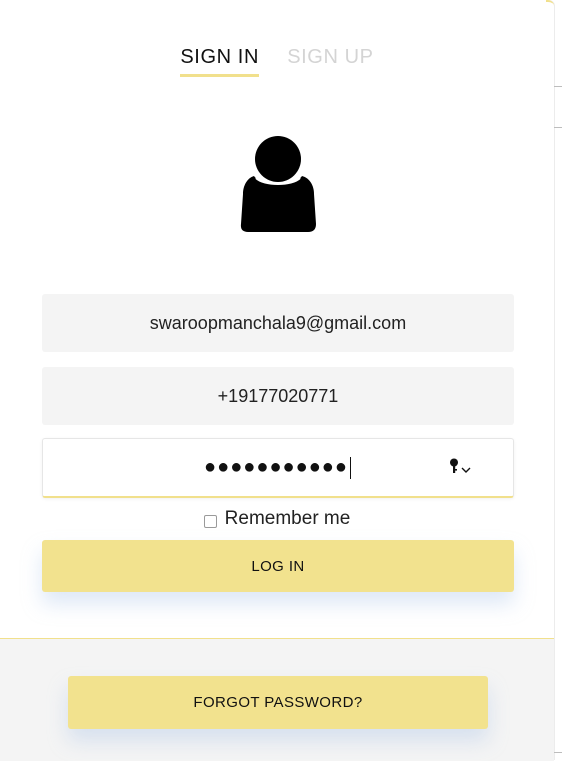 The image size is (562, 761). I want to click on auth-tabs: SIGN IN SIGN UP, so click(277, 61).